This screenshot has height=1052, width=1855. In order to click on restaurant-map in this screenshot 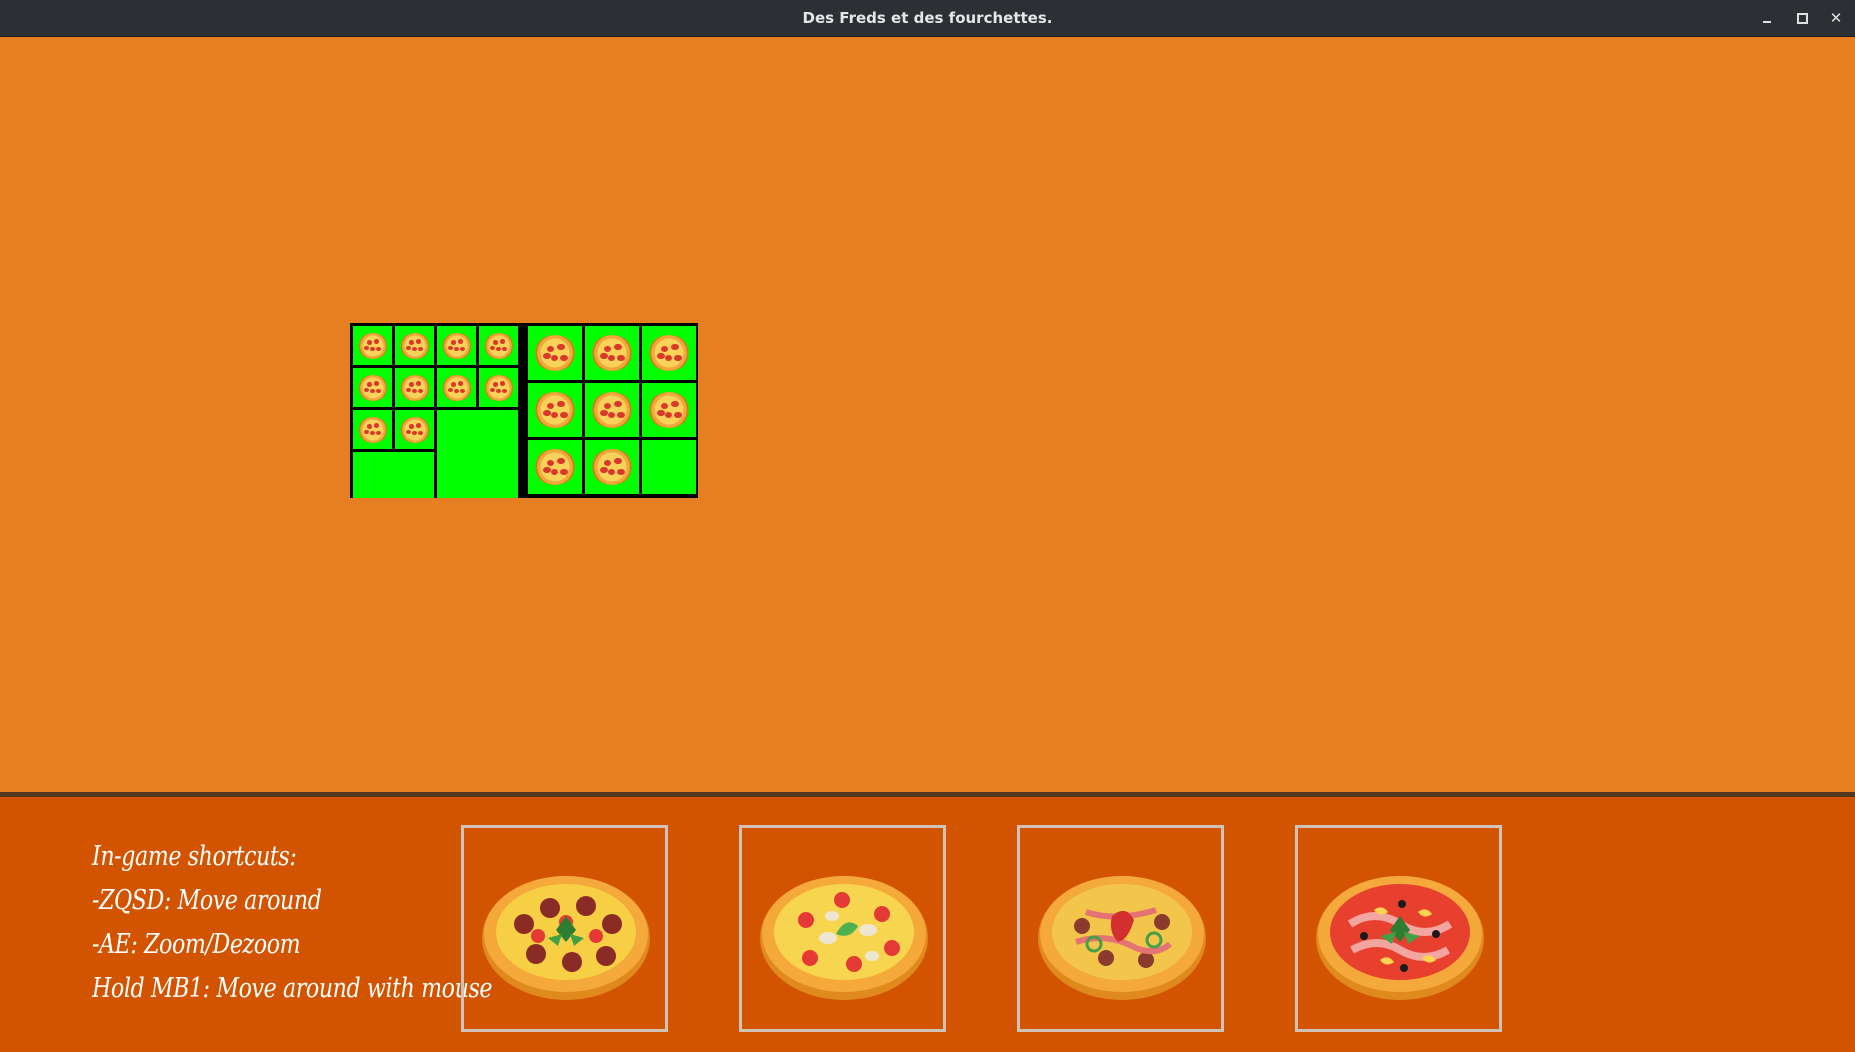, I will do `click(524, 410)`.